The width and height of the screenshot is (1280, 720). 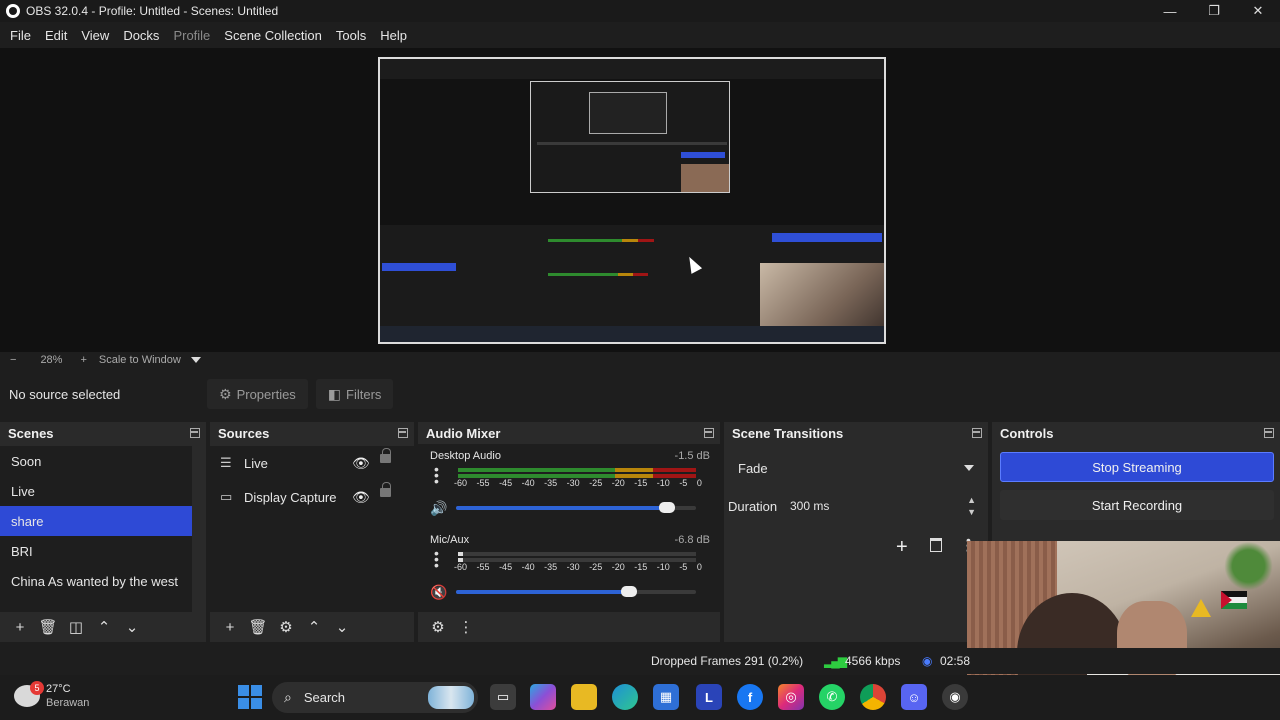 What do you see at coordinates (466, 627) in the screenshot?
I see `more-vertical-icon: ⋮` at bounding box center [466, 627].